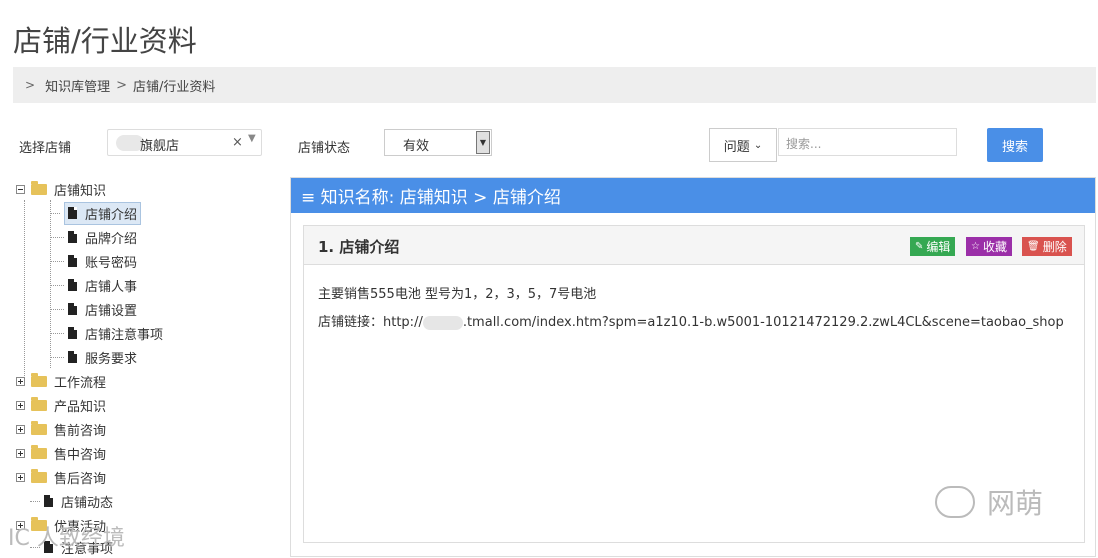 The height and width of the screenshot is (558, 1098). I want to click on page-title: 店铺/行业资料, so click(105, 41).